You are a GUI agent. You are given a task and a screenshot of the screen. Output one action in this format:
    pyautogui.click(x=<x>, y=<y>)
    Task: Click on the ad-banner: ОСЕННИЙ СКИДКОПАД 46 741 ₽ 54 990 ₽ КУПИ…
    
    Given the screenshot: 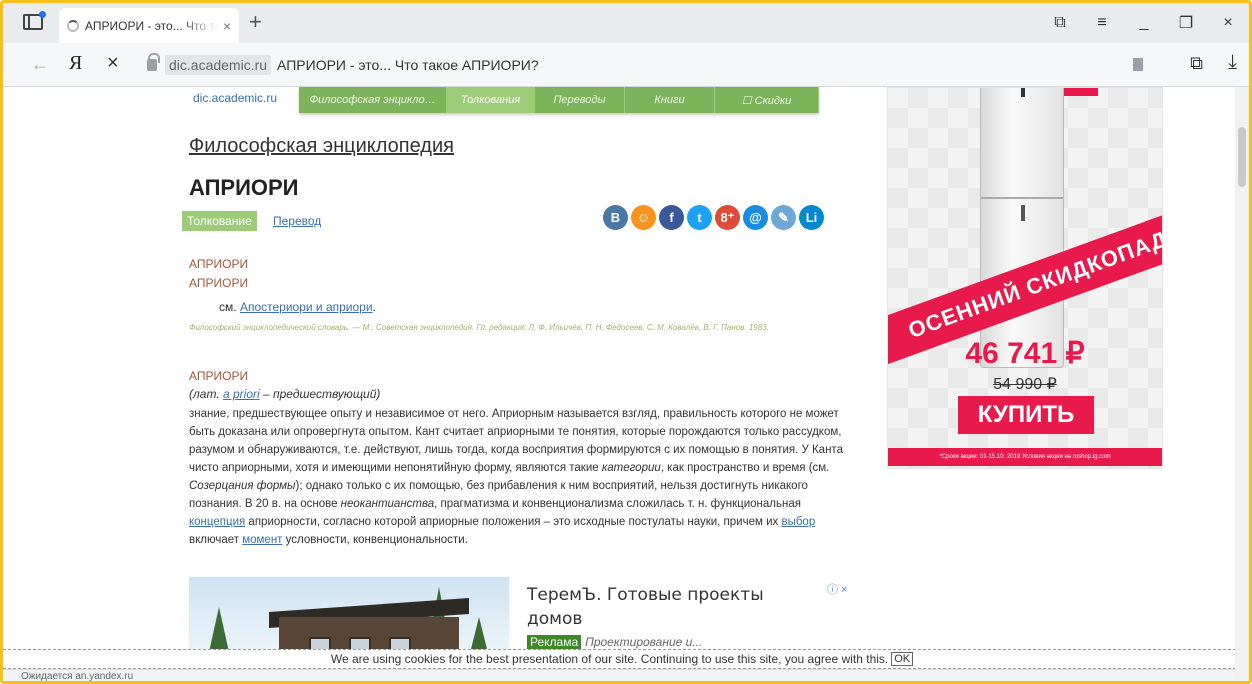 What is the action you would take?
    pyautogui.click(x=1025, y=278)
    